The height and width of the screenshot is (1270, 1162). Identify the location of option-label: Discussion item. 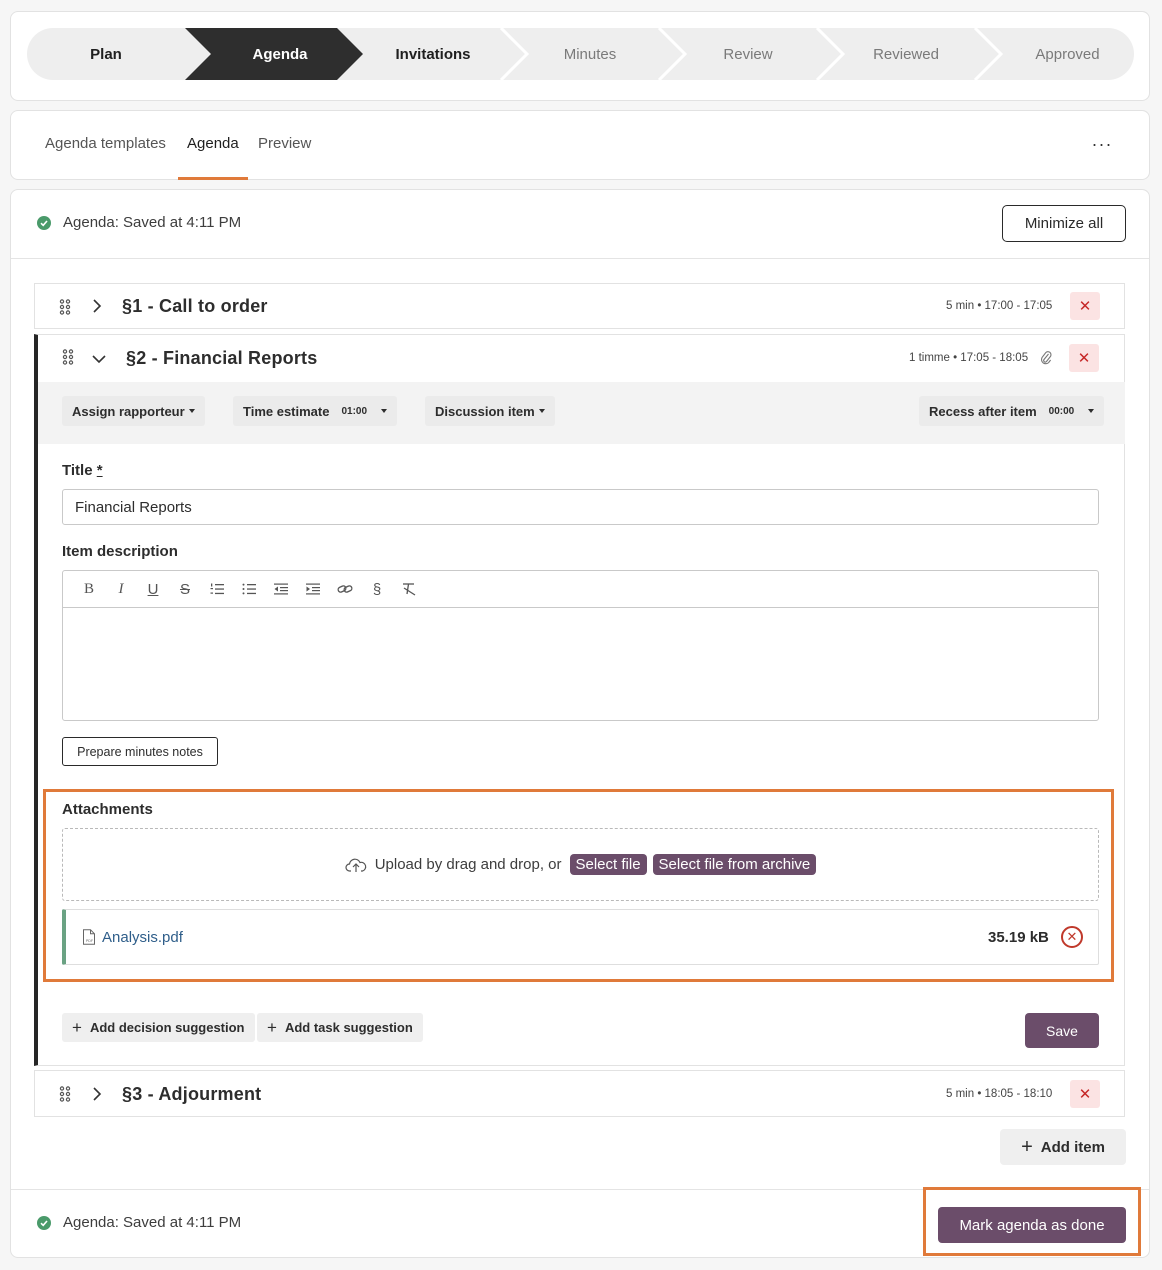
(485, 411).